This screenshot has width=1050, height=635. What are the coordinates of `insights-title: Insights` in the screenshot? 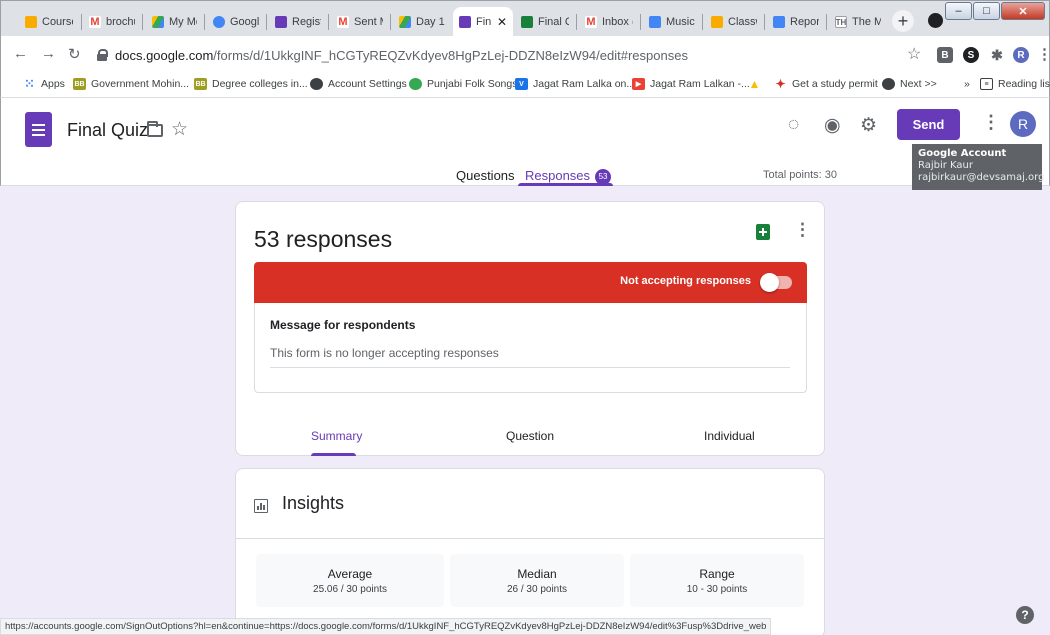 It's located at (313, 503).